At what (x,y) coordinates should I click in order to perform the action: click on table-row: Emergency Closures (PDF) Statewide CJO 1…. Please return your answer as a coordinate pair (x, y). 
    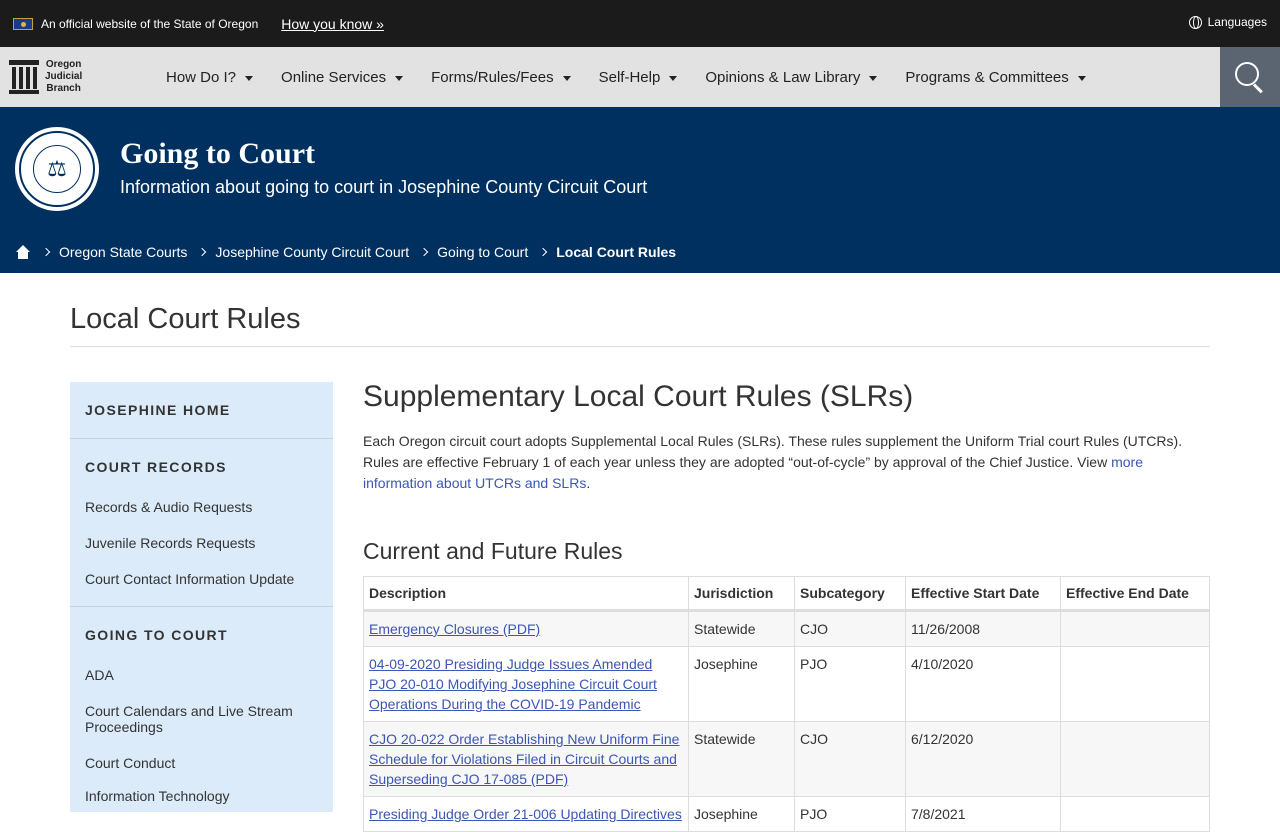
    Looking at the image, I should click on (786, 628).